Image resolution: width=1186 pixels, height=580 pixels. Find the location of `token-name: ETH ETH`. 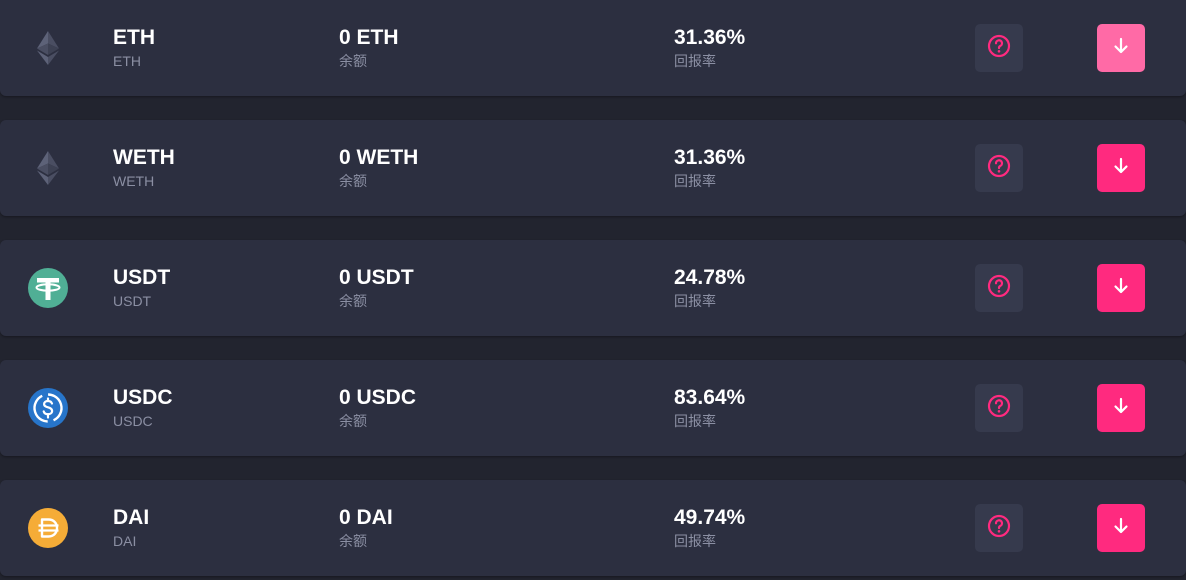

token-name: ETH ETH is located at coordinates (134, 48).